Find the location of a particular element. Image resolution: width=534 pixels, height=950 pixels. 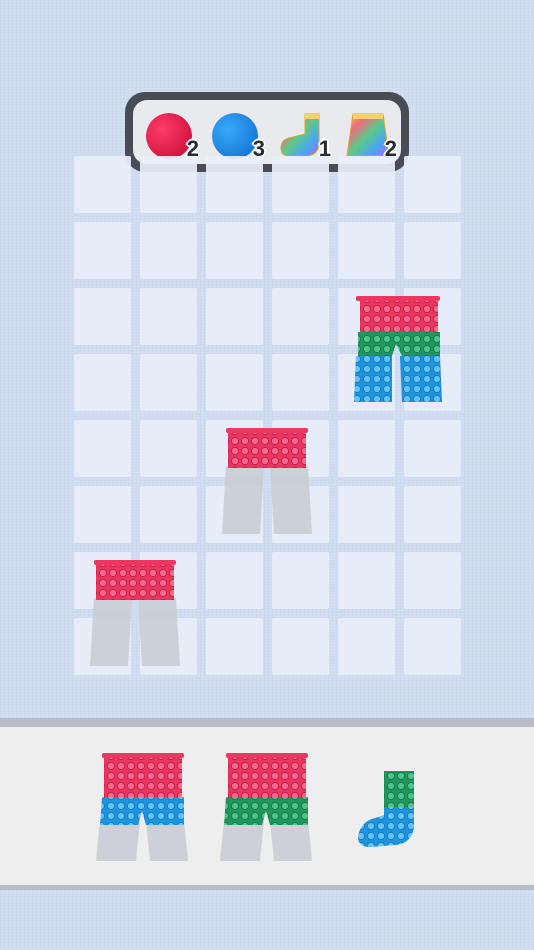

blue-ball-icon is located at coordinates (235, 136).